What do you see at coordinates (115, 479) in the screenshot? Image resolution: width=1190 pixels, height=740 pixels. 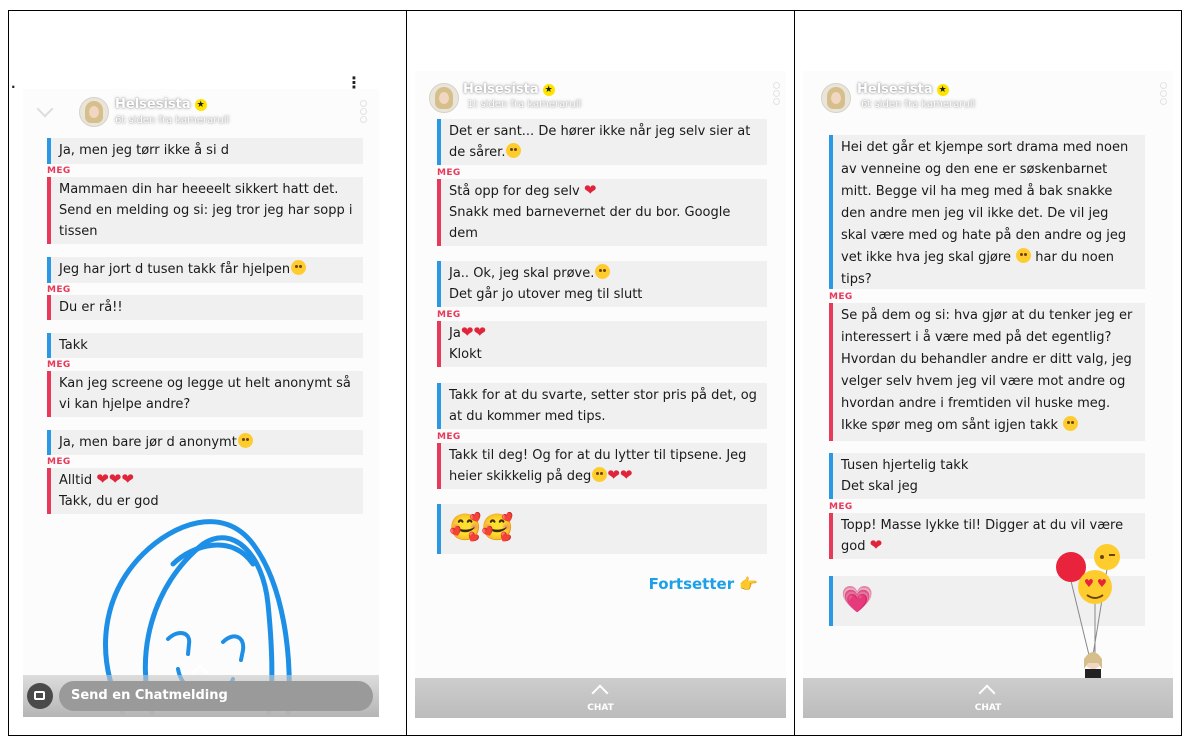 I see `heart-icon: ❤❤❤` at bounding box center [115, 479].